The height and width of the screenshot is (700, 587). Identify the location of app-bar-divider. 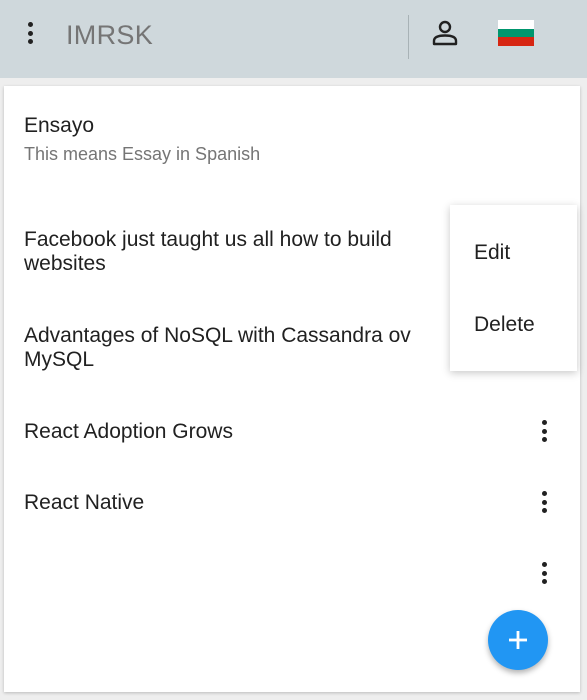
(408, 37).